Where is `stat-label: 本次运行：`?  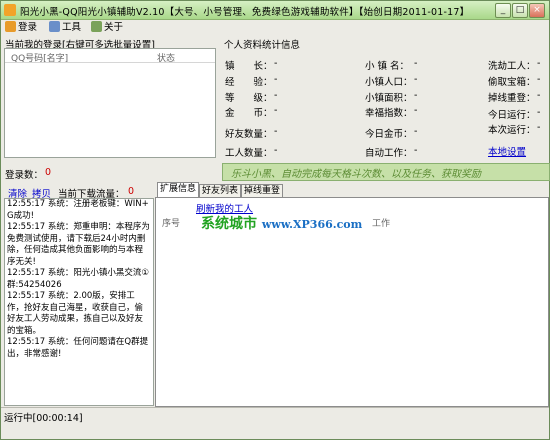 stat-label: 本次运行： is located at coordinates (512, 130).